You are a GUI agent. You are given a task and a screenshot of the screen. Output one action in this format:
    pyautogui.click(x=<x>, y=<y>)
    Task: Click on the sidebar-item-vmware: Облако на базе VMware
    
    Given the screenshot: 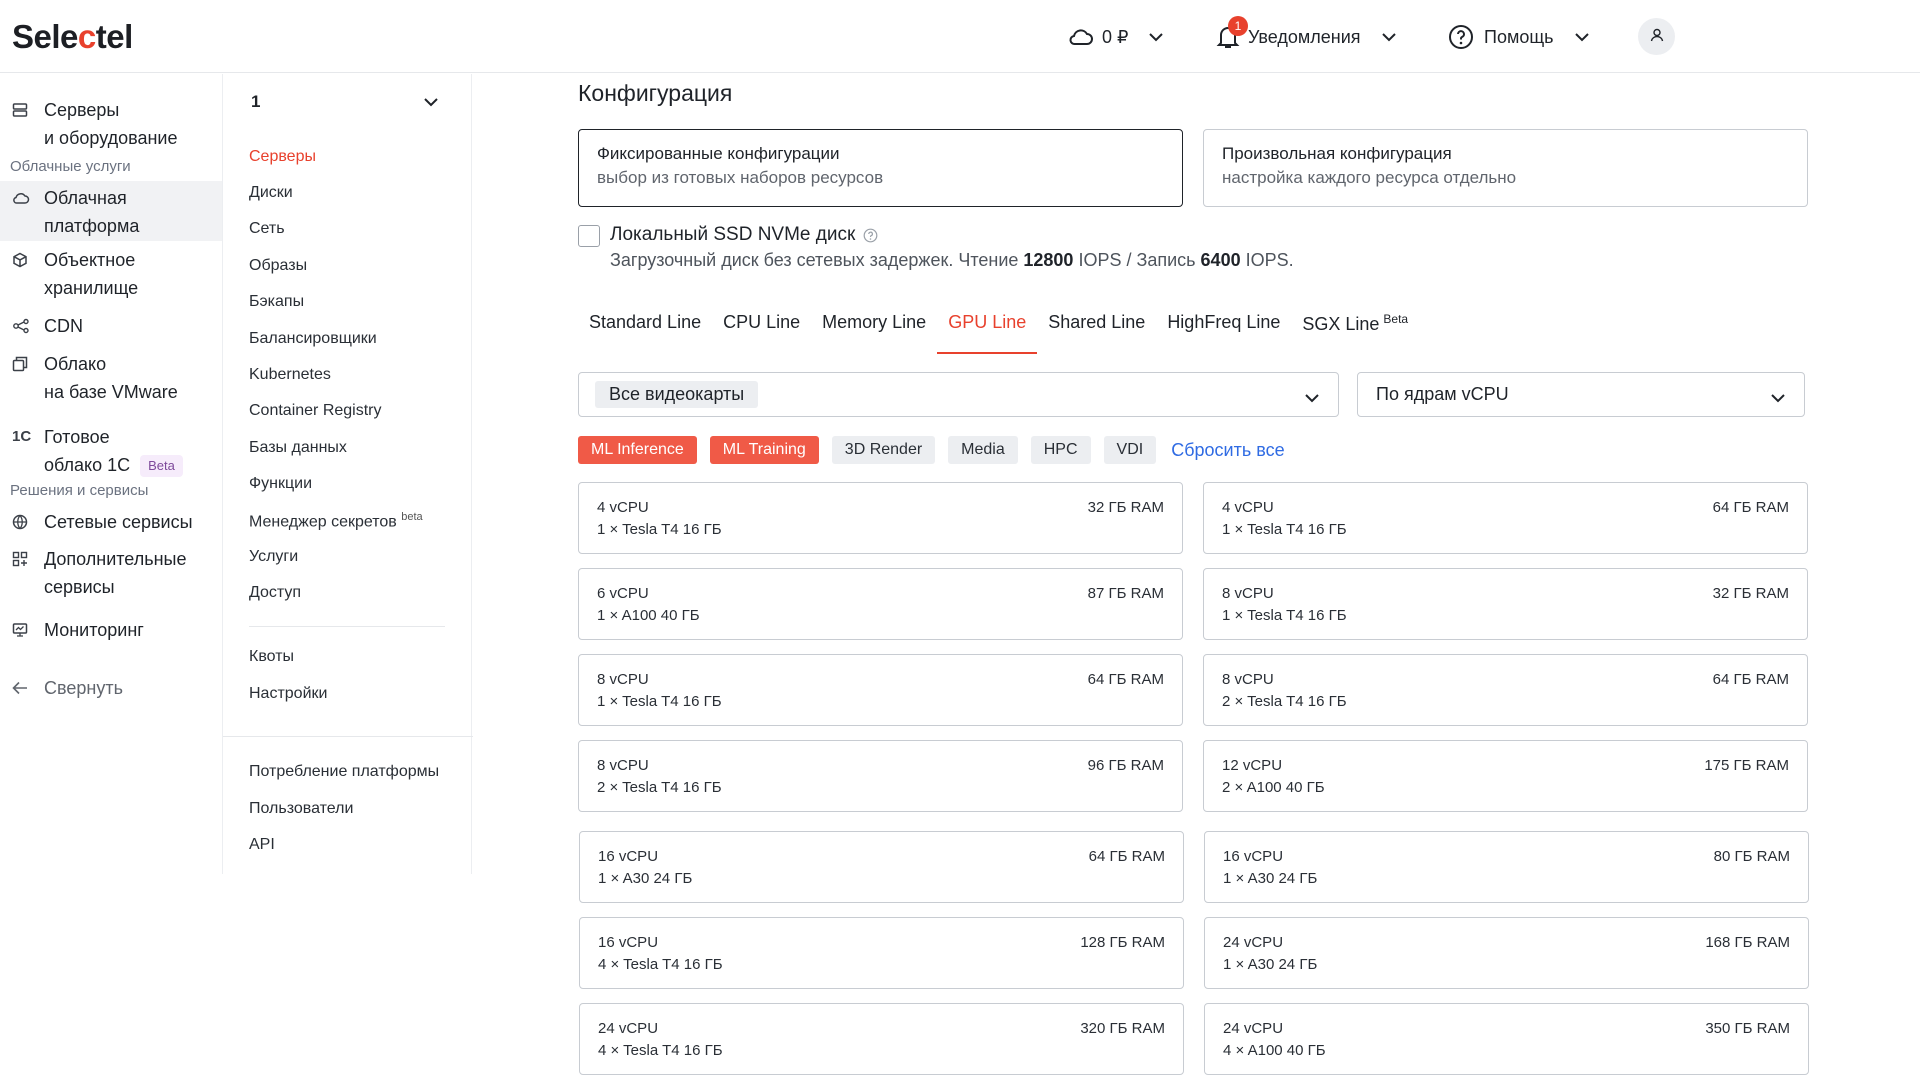 What is the action you would take?
    pyautogui.click(x=111, y=380)
    